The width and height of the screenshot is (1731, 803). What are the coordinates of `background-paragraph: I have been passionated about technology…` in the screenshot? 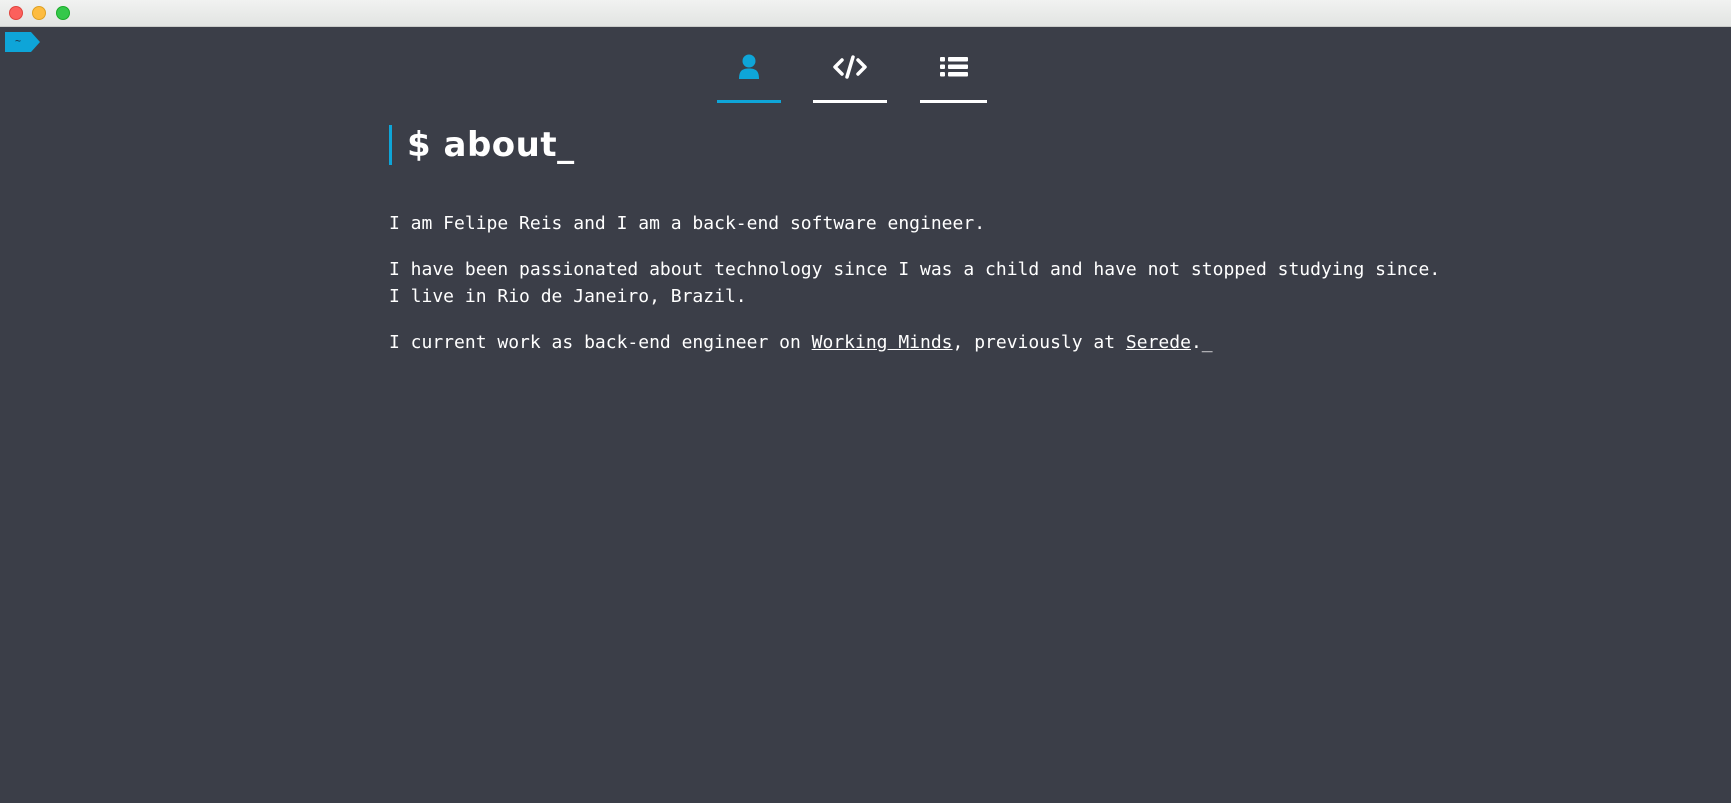 It's located at (915, 283).